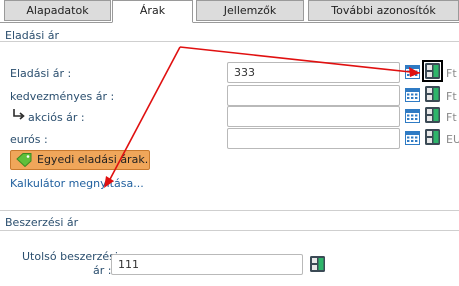 Image resolution: width=459 pixels, height=286 pixels. I want to click on kedvezmenyes-ar-input, so click(313, 95).